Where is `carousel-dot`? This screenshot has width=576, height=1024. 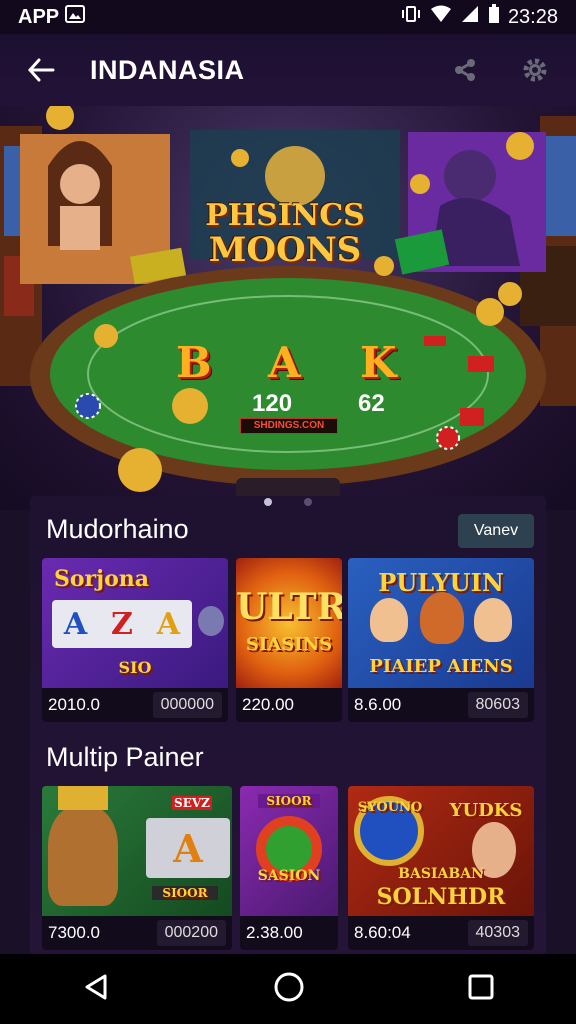 carousel-dot is located at coordinates (308, 502).